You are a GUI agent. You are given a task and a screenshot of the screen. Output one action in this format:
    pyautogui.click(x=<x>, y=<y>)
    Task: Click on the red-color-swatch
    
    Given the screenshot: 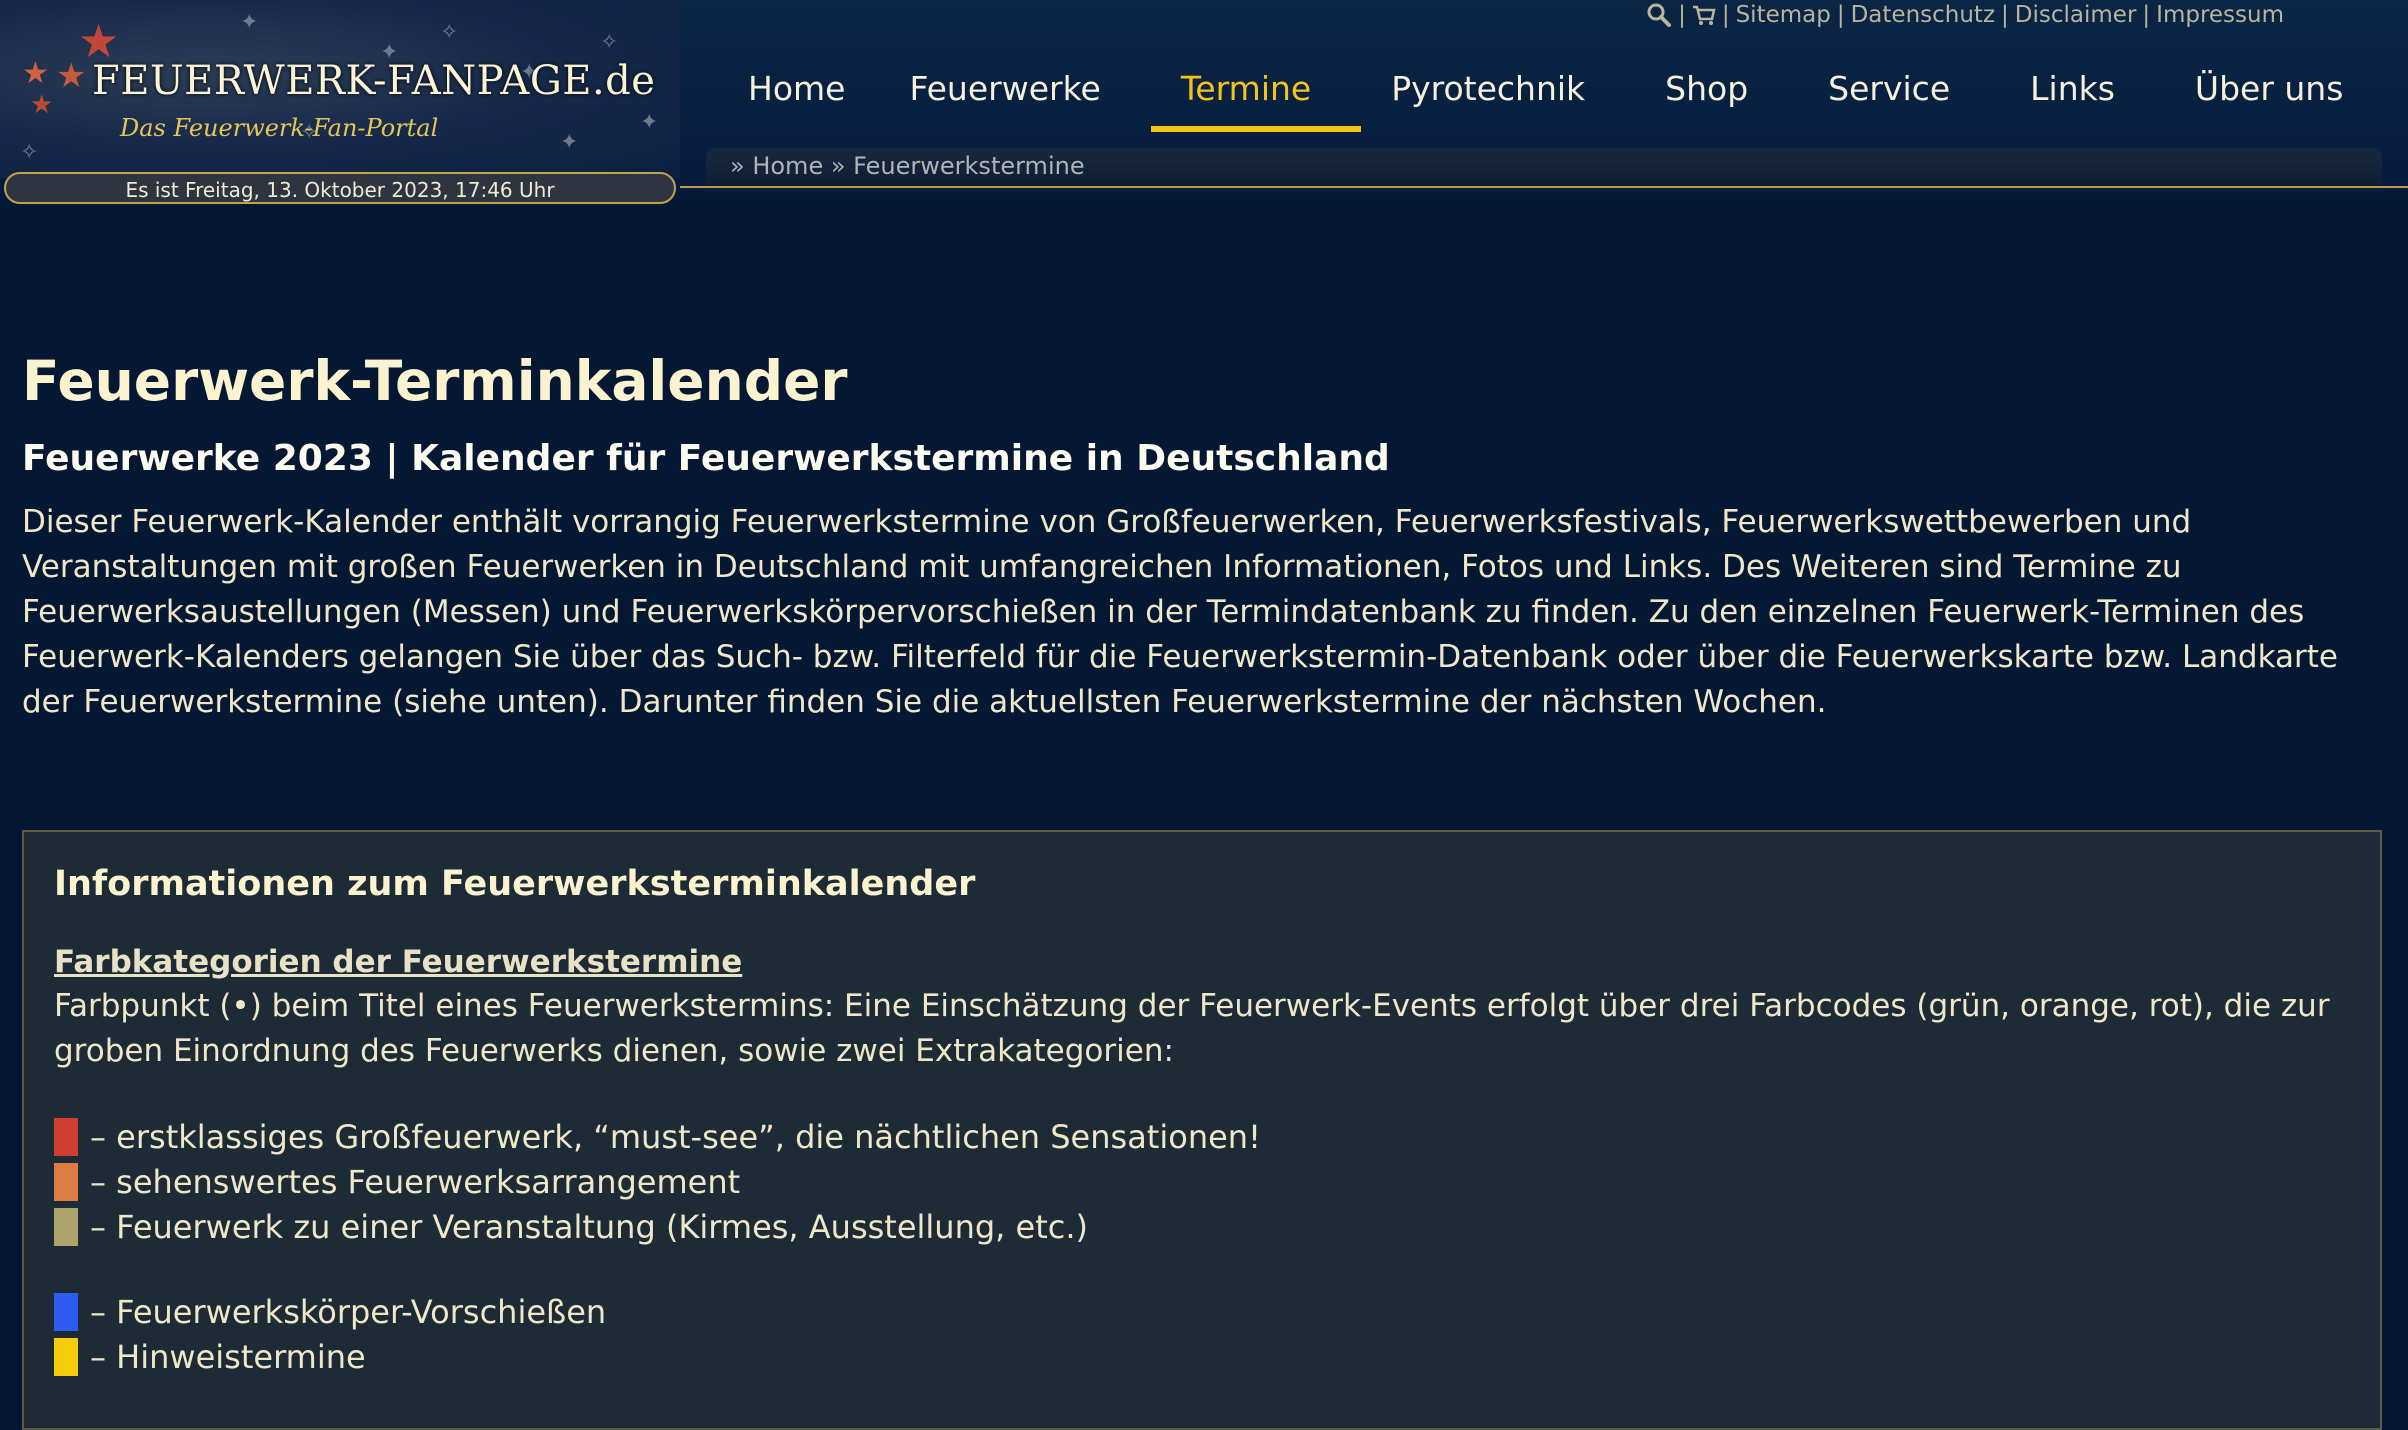 What is the action you would take?
    pyautogui.click(x=66, y=1136)
    